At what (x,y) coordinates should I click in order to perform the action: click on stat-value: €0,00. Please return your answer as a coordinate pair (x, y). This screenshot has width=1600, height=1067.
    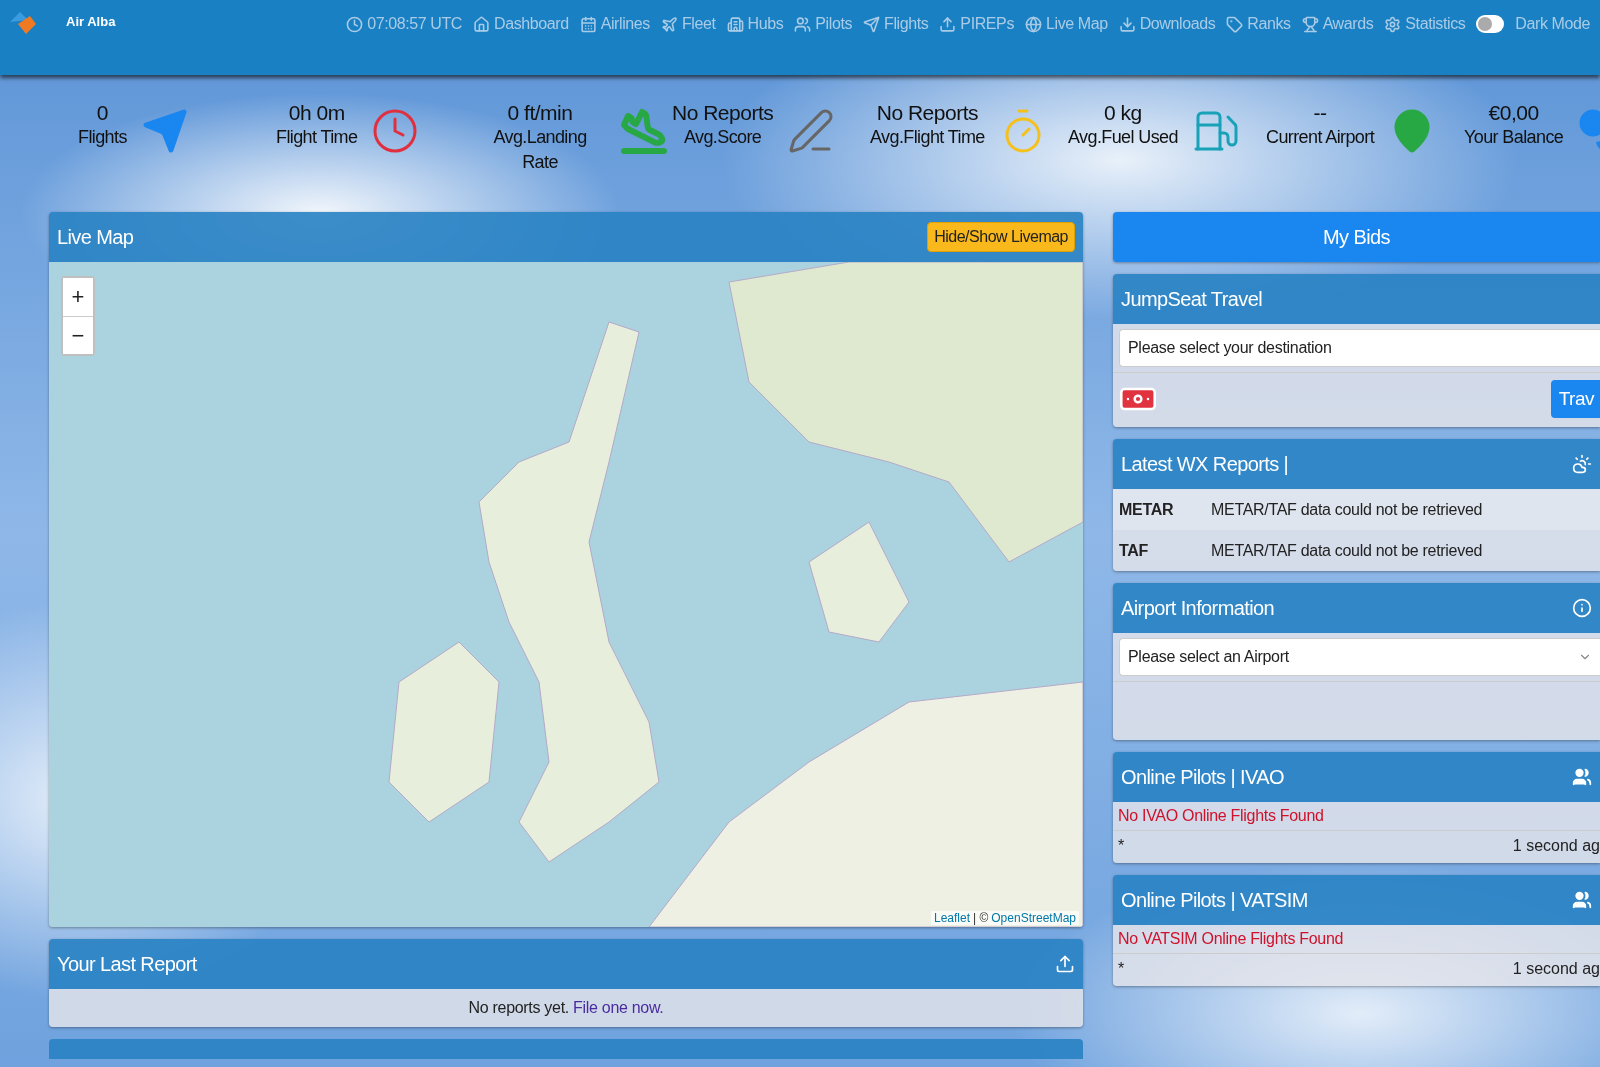
    Looking at the image, I should click on (1513, 113).